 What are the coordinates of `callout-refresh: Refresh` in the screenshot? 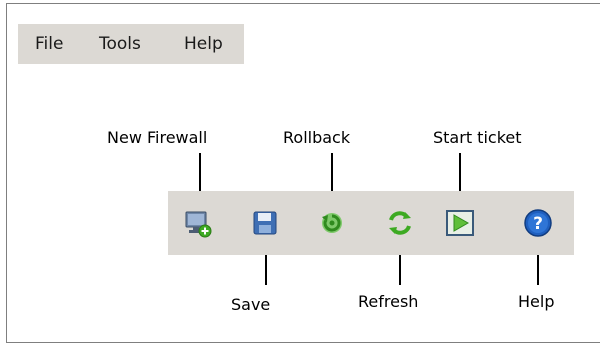 It's located at (388, 301).